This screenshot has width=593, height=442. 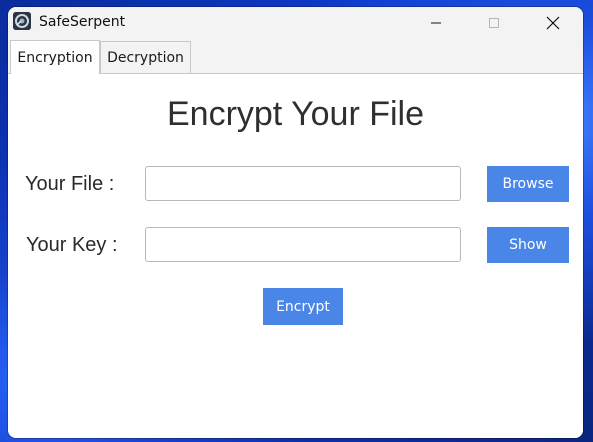 What do you see at coordinates (303, 183) in the screenshot?
I see `file-path-input` at bounding box center [303, 183].